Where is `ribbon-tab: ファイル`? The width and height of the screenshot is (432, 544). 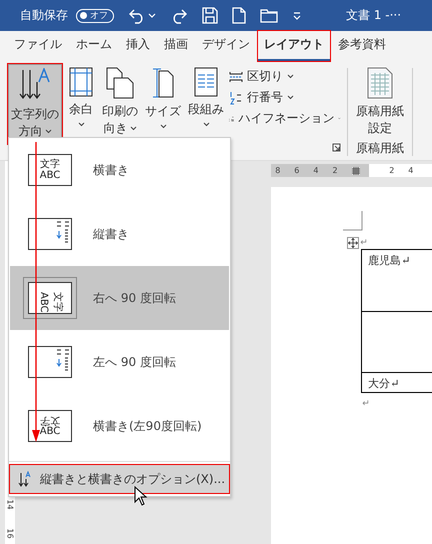 ribbon-tab: ファイル is located at coordinates (38, 45).